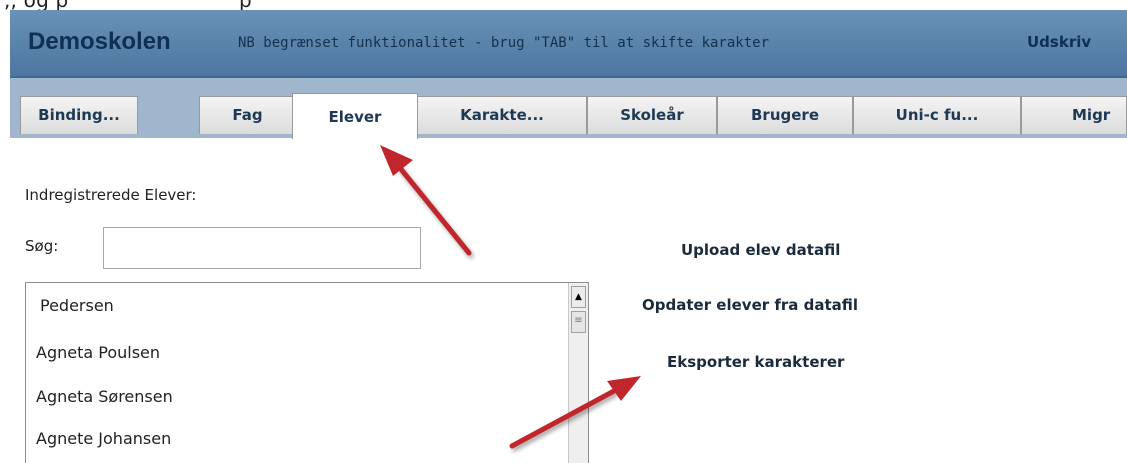 The image size is (1127, 463). Describe the element at coordinates (98, 352) in the screenshot. I see `student-list-item: Agneta Poulsen` at that location.